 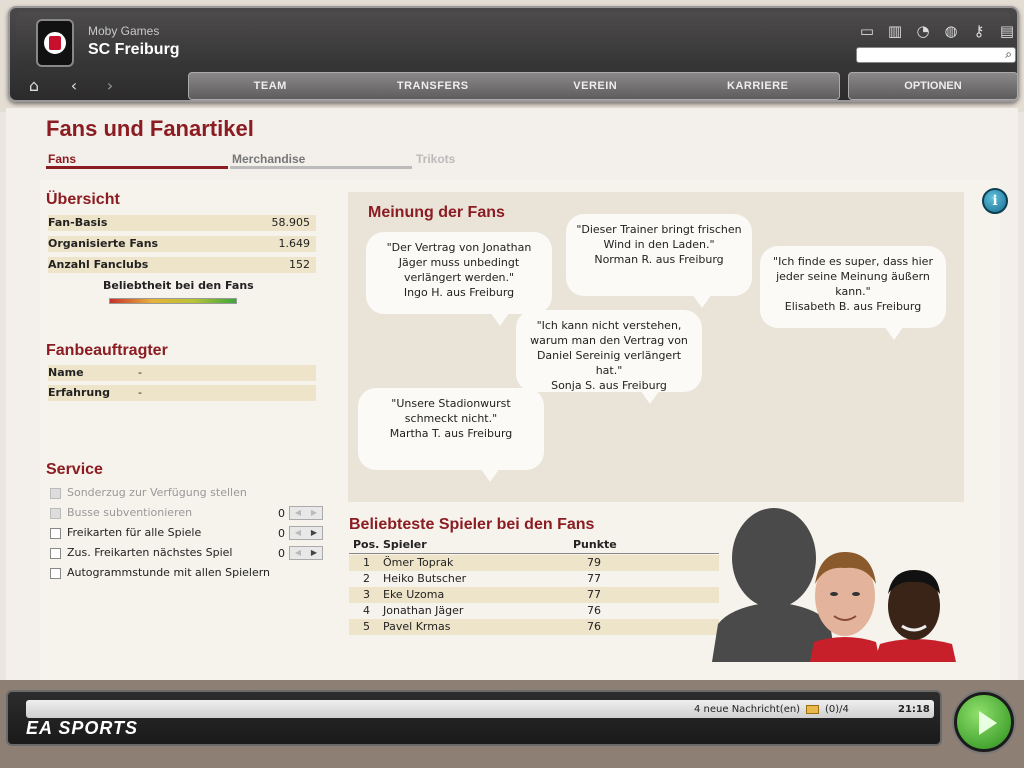 What do you see at coordinates (853, 306) in the screenshot?
I see `quote-author: Elisabeth B. aus Freiburg` at bounding box center [853, 306].